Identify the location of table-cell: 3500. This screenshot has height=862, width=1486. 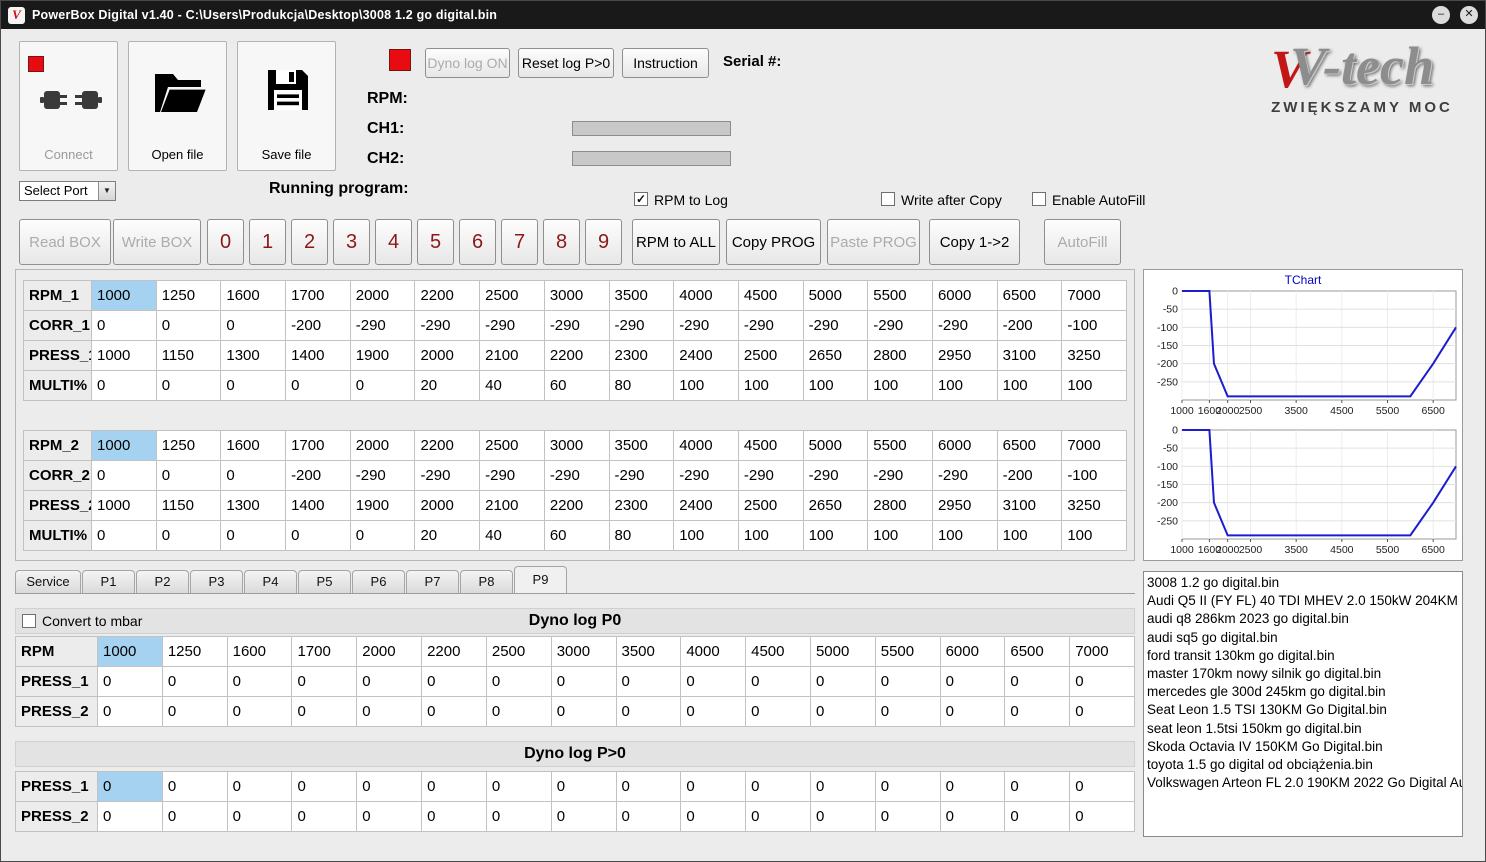
(641, 445).